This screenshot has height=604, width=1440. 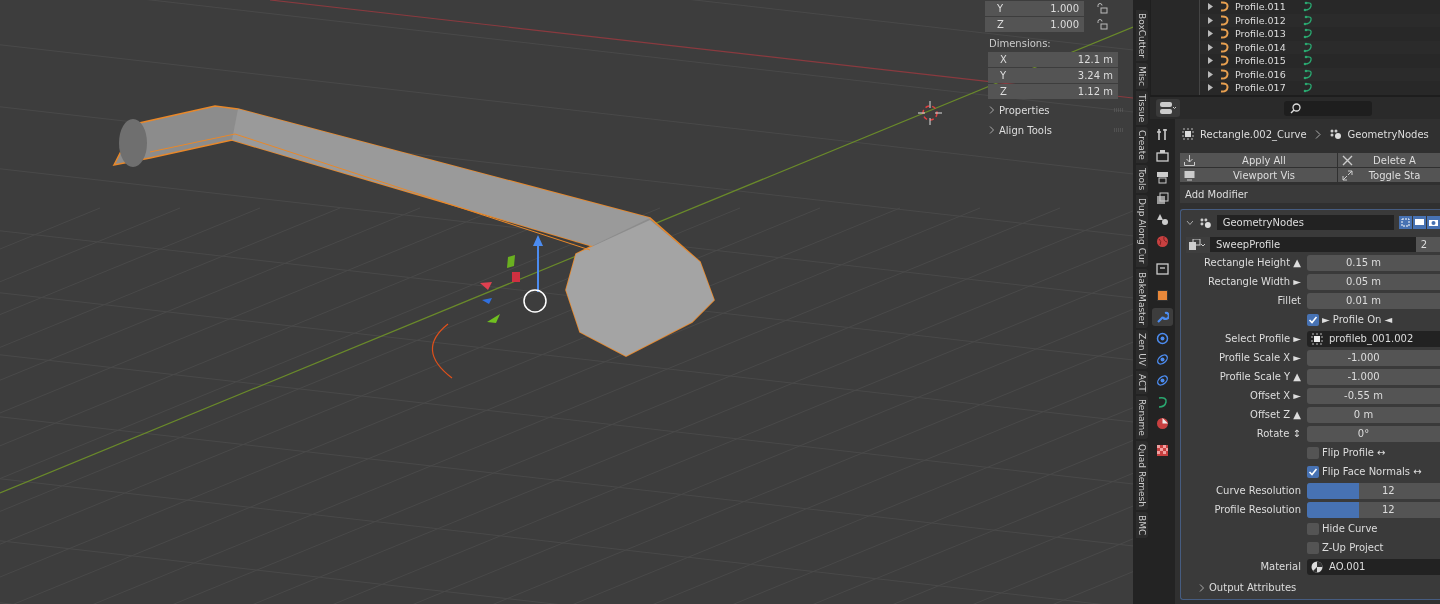 I want to click on sphere-icon, so click(x=1162, y=423).